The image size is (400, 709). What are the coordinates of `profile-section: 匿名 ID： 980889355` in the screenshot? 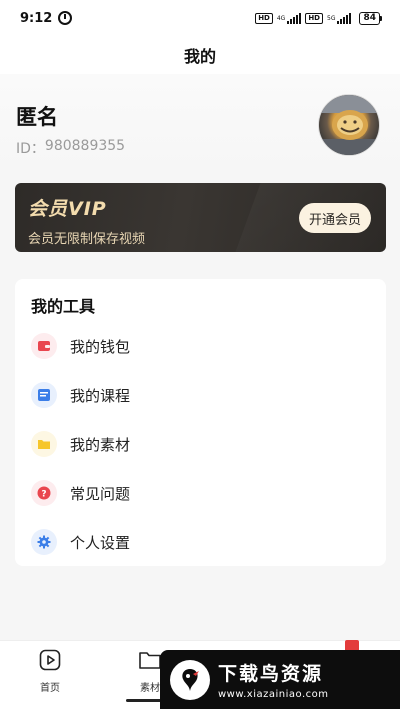 It's located at (200, 124).